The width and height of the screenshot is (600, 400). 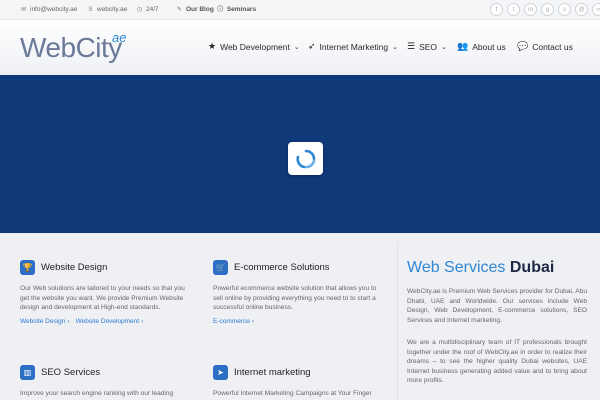 What do you see at coordinates (312, 46) in the screenshot?
I see `rocket-icon: ➶` at bounding box center [312, 46].